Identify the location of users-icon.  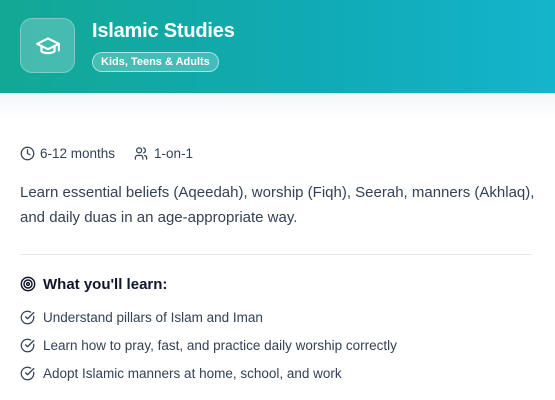
(141, 153).